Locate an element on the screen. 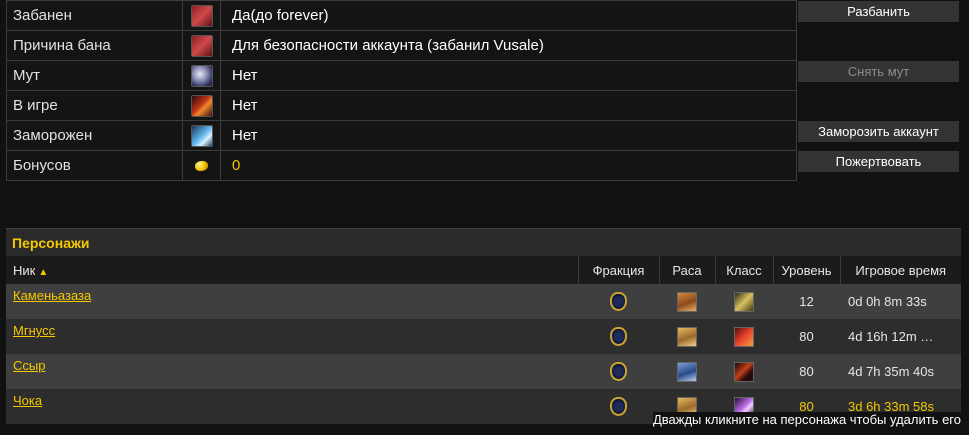 The image size is (969, 435). info-value: 0 is located at coordinates (508, 165).